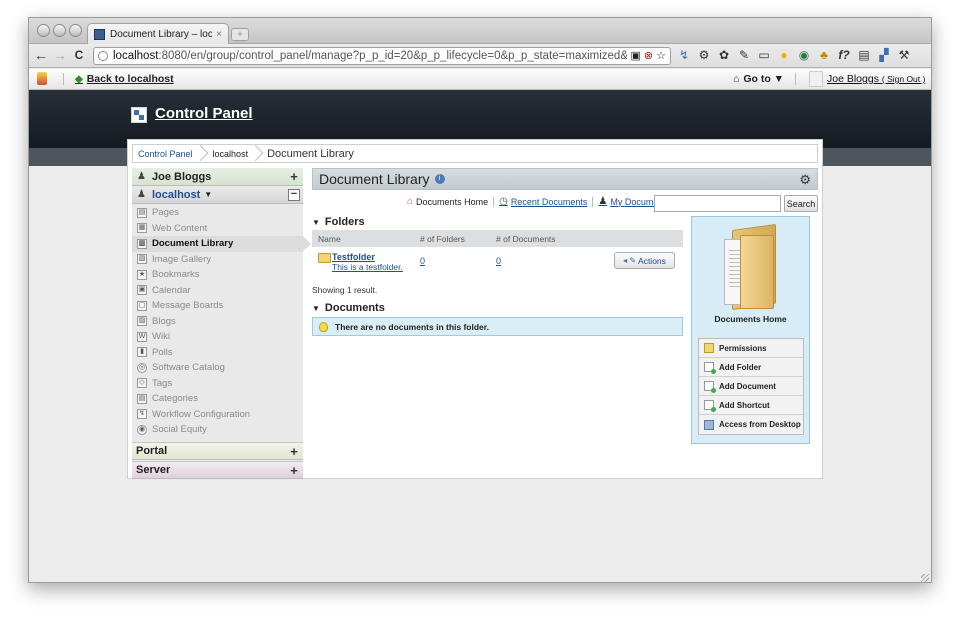 The height and width of the screenshot is (621, 960). What do you see at coordinates (217, 368) in the screenshot?
I see `sidebar-item-software-catalog: ◎ Software Catalog` at bounding box center [217, 368].